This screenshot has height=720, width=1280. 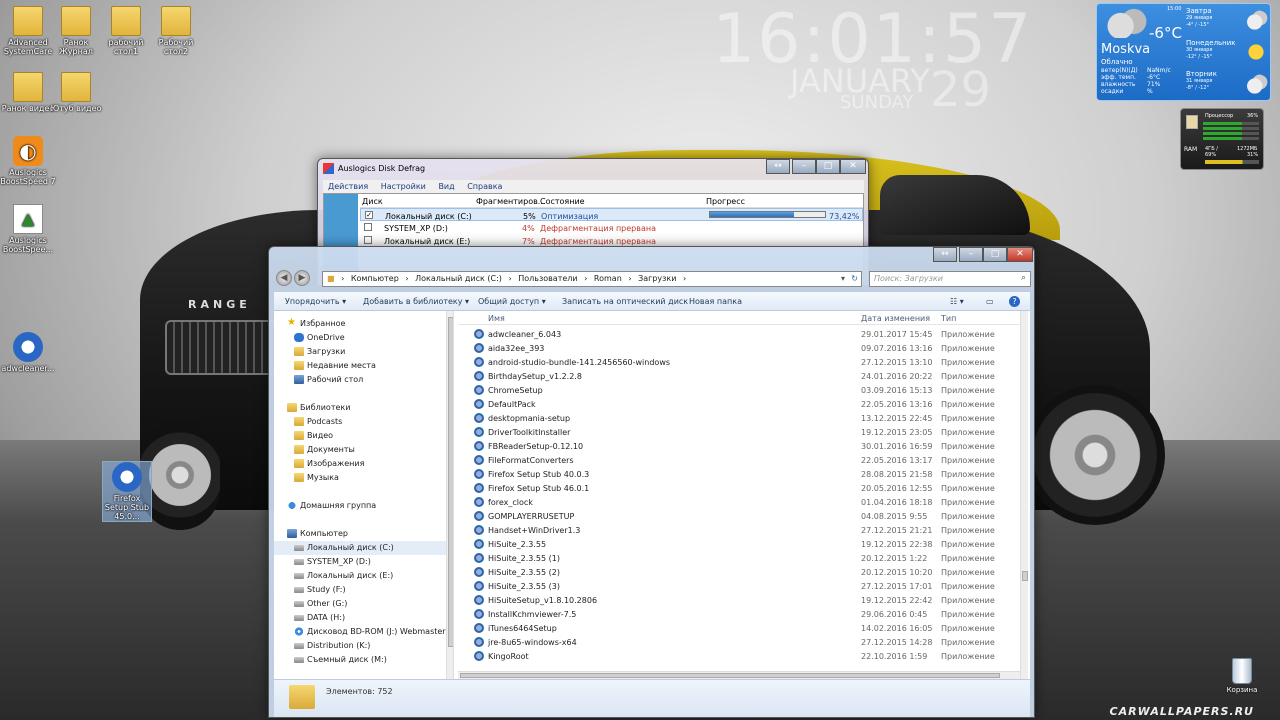 I want to click on col-name: Имя, so click(x=496, y=318).